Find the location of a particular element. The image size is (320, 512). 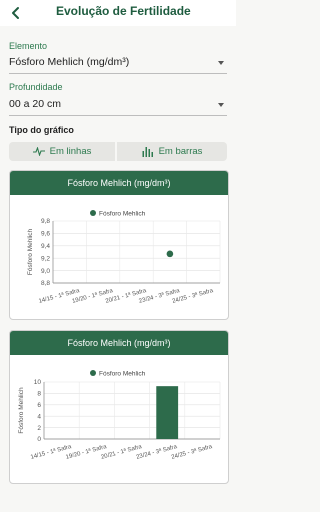

element-underline is located at coordinates (118, 73).